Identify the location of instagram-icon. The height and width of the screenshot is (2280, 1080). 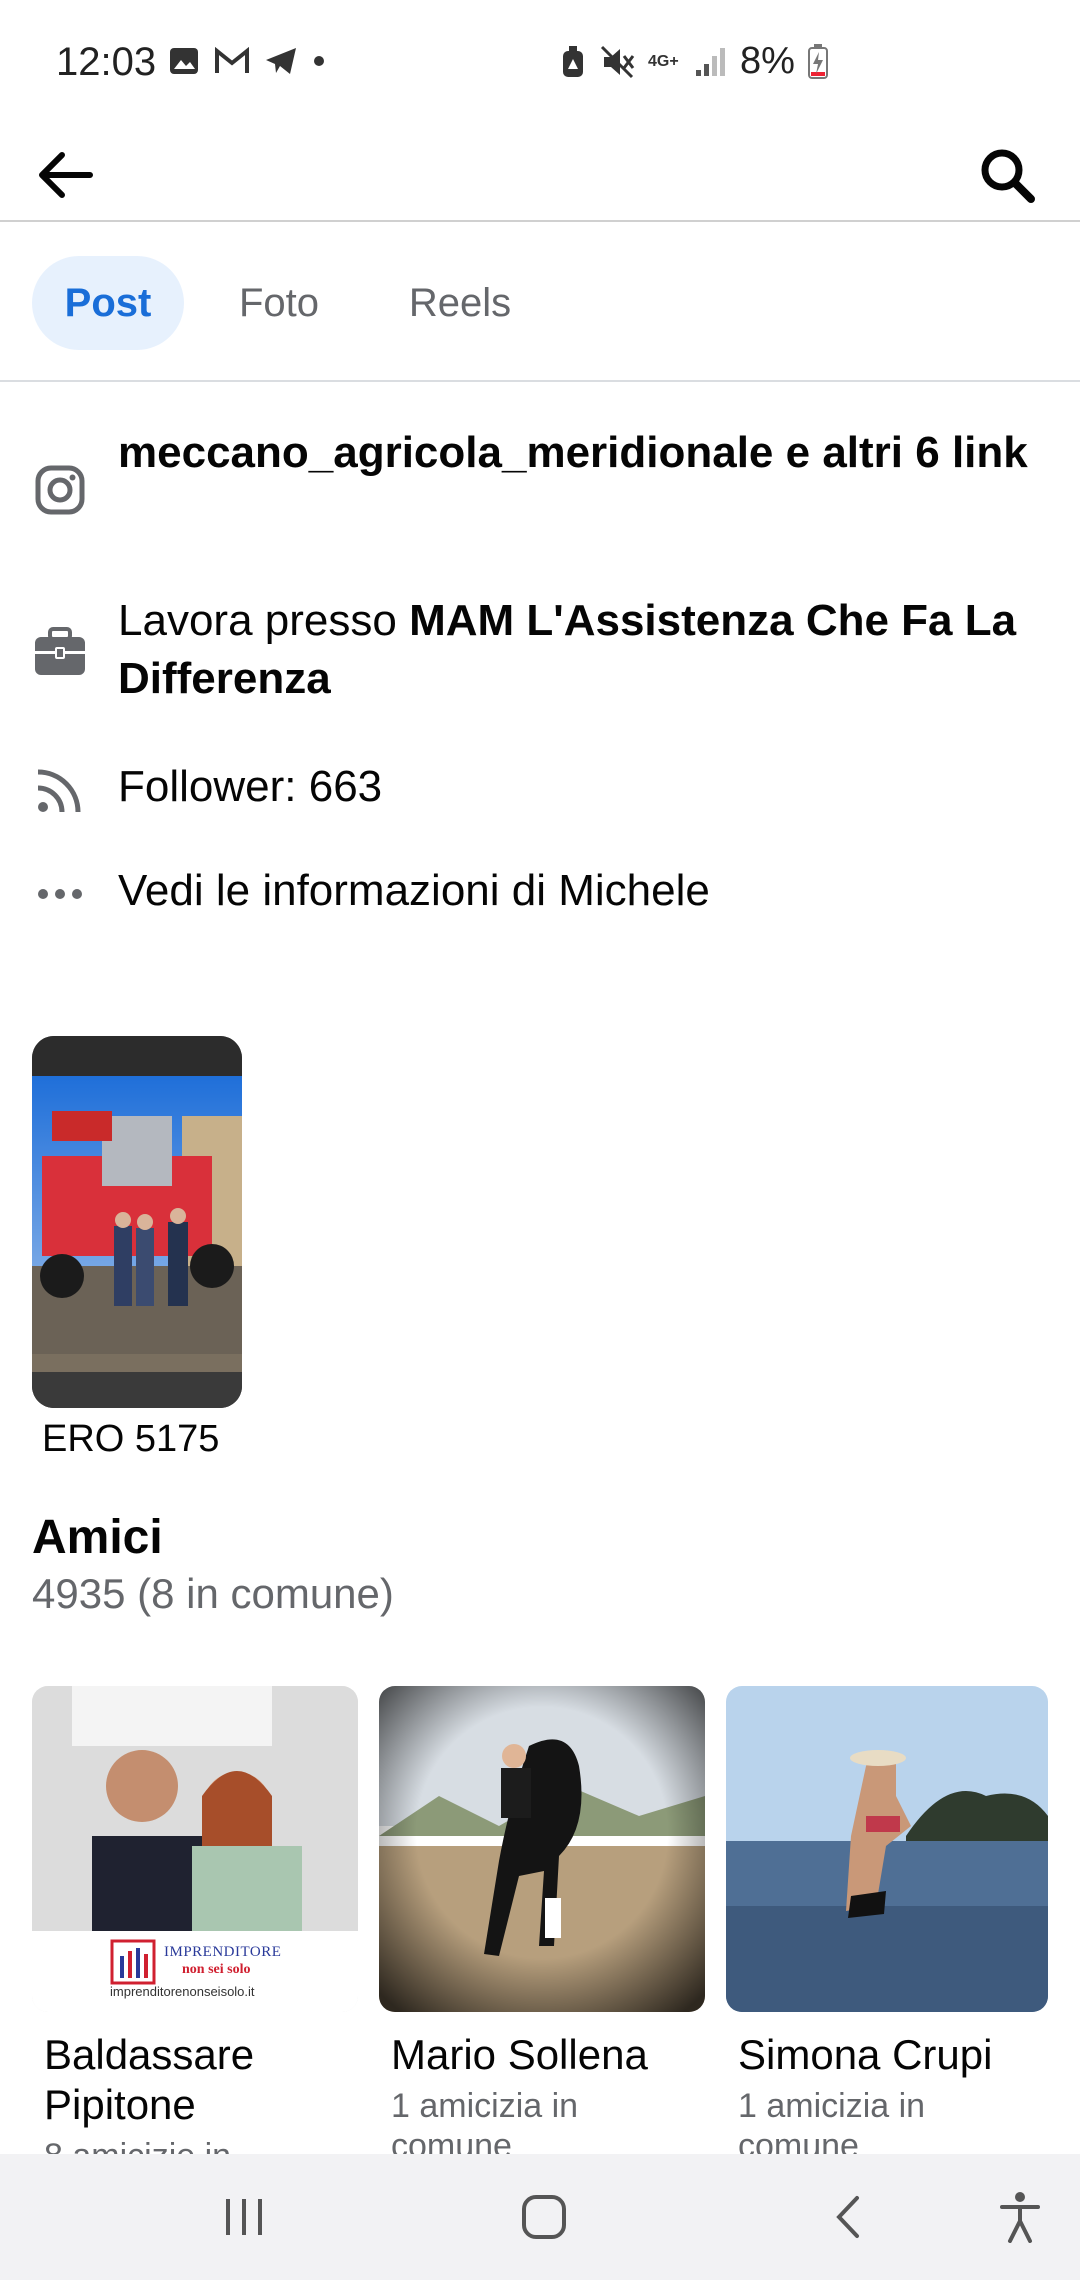
(60, 490).